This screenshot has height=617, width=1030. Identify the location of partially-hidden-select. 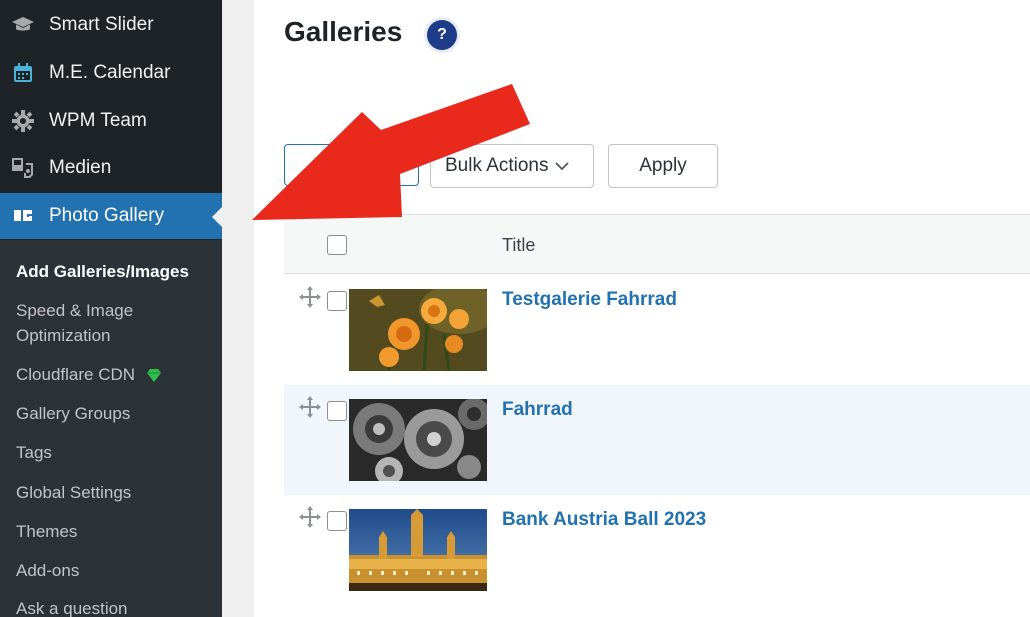
(351, 165).